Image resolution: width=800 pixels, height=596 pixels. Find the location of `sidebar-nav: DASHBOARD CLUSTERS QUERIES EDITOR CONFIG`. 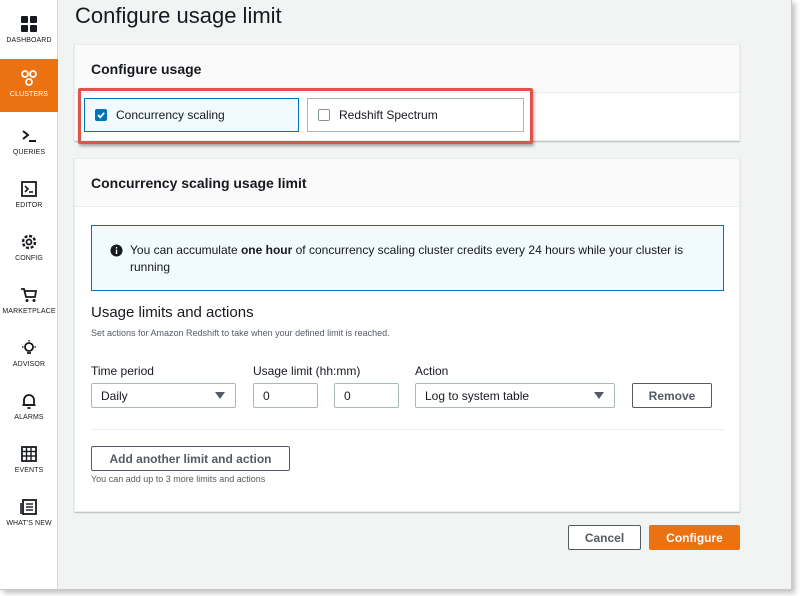

sidebar-nav: DASHBOARD CLUSTERS QUERIES EDITOR CONFIG is located at coordinates (29, 294).